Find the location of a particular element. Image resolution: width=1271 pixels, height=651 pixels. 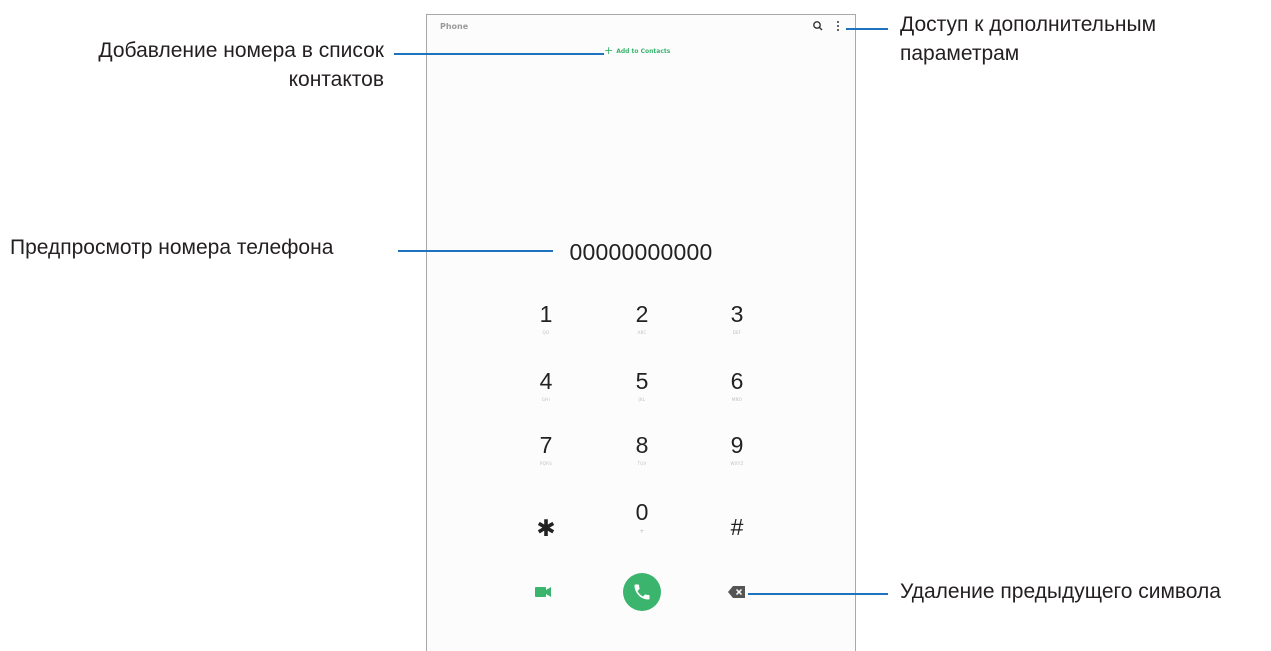

callout-more-options-text: Доступ к дополнительным параметрам is located at coordinates (1028, 39).